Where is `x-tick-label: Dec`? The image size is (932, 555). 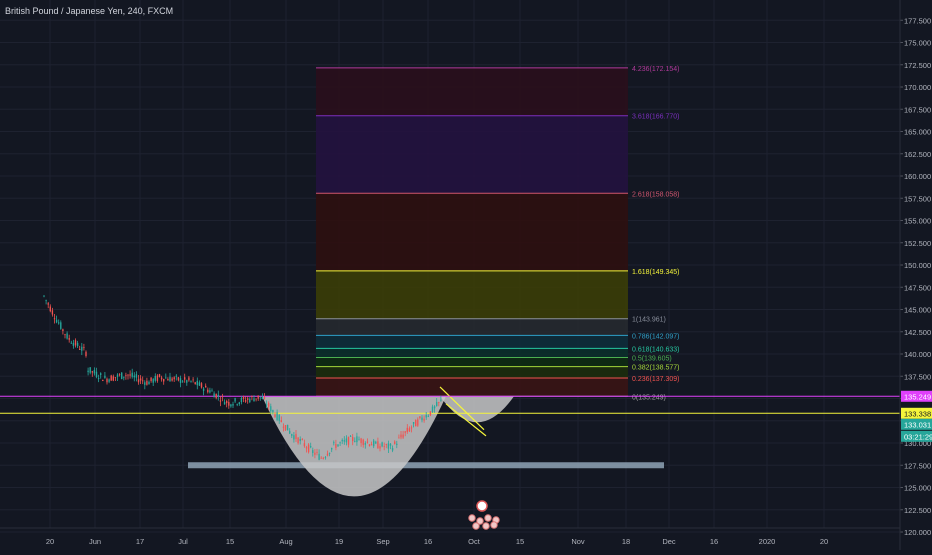
x-tick-label: Dec is located at coordinates (669, 541).